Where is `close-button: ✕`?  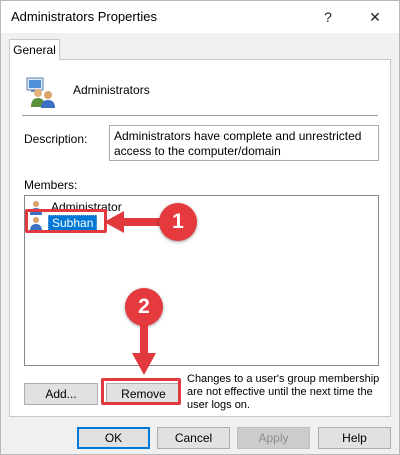
close-button: ✕ is located at coordinates (375, 17).